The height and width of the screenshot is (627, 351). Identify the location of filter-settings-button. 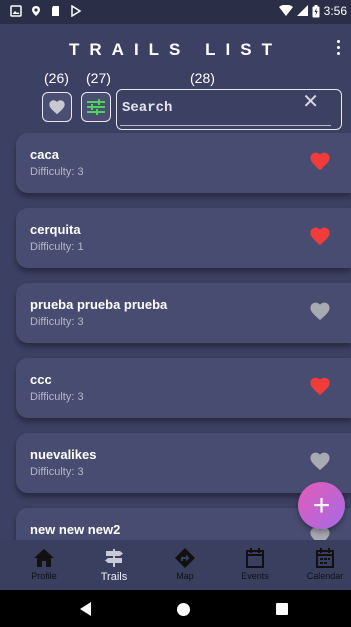
(96, 107).